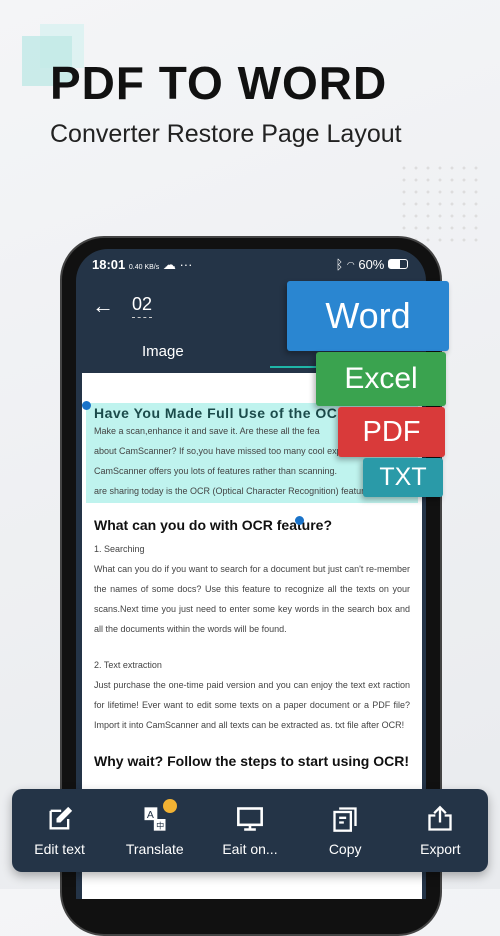 The width and height of the screenshot is (500, 936). Describe the element at coordinates (381, 379) in the screenshot. I see `excel-badge: Excel` at that location.